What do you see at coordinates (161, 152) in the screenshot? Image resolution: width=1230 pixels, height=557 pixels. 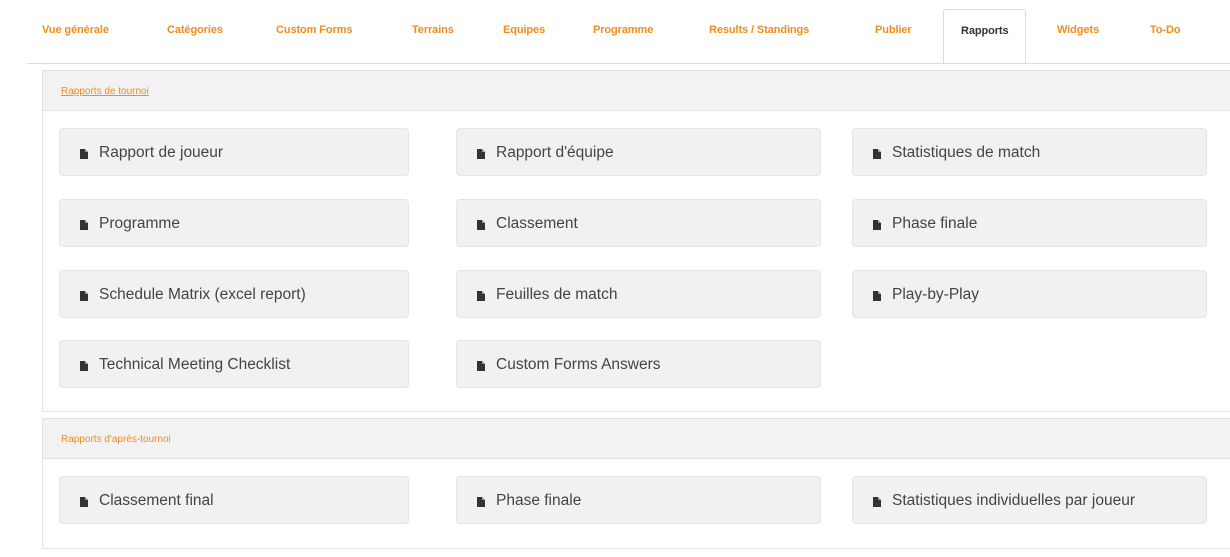 I see `report-label: Rapport de joueur` at bounding box center [161, 152].